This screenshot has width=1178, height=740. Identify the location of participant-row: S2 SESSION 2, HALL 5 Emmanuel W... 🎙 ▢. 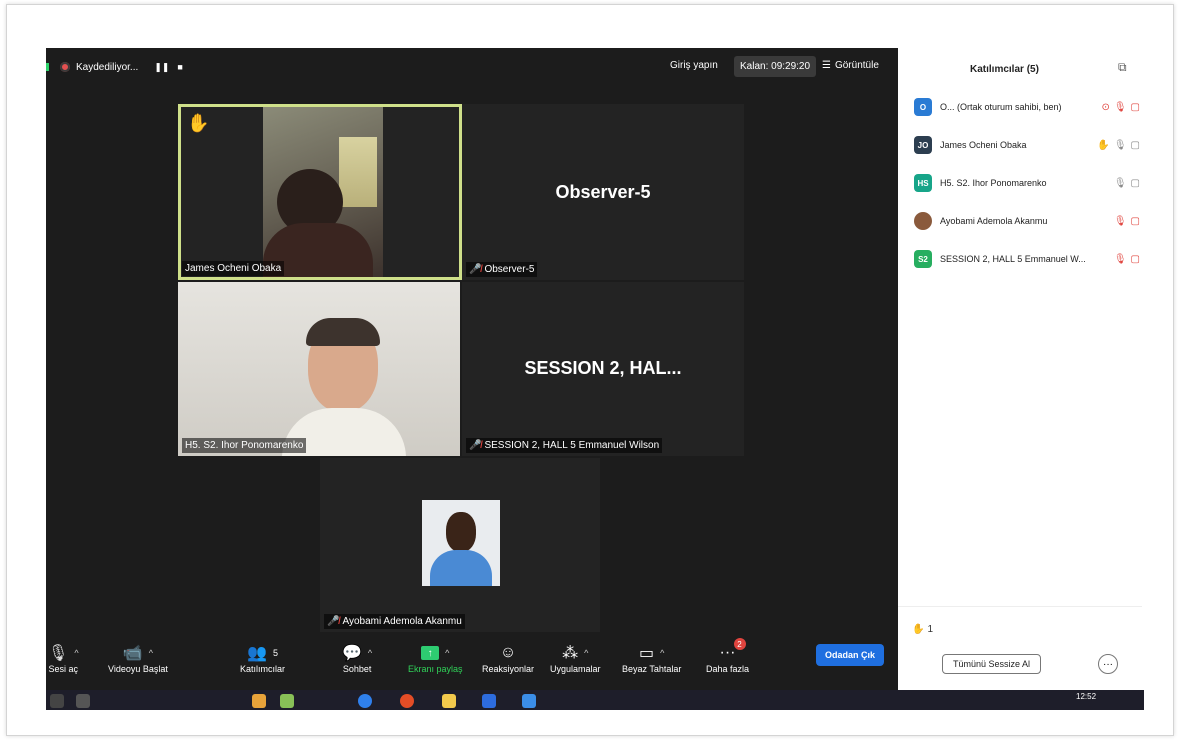
(1029, 259).